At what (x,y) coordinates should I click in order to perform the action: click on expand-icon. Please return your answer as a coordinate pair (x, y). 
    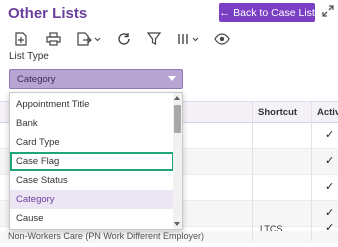
    Looking at the image, I should click on (328, 11).